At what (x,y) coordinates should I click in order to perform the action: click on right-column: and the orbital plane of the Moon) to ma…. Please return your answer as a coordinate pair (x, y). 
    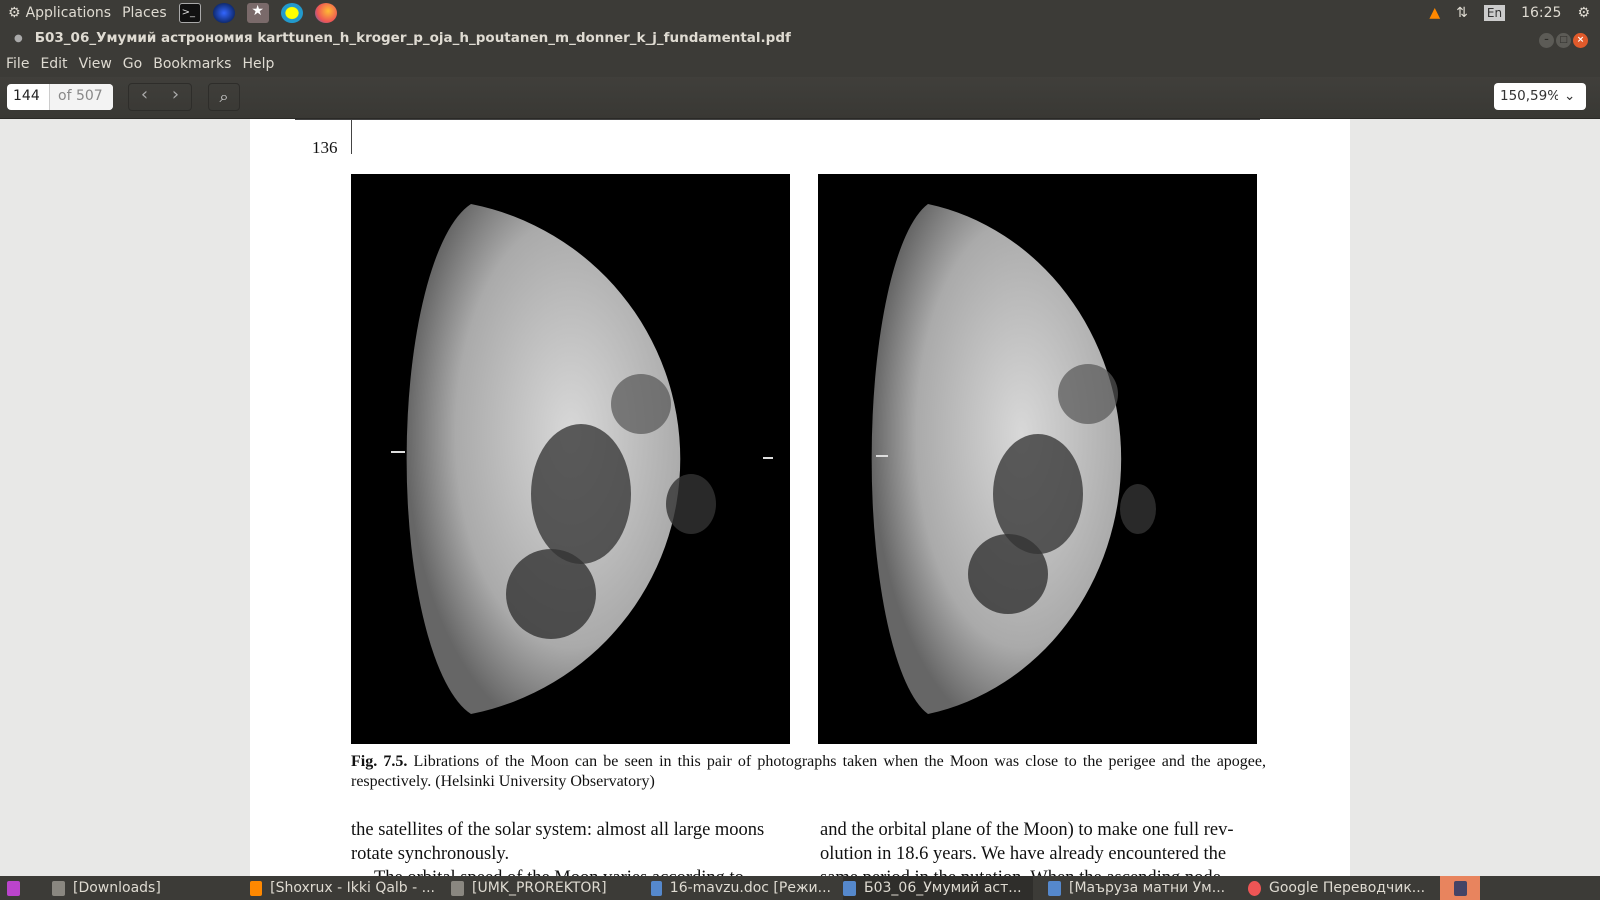
    Looking at the image, I should click on (1027, 848).